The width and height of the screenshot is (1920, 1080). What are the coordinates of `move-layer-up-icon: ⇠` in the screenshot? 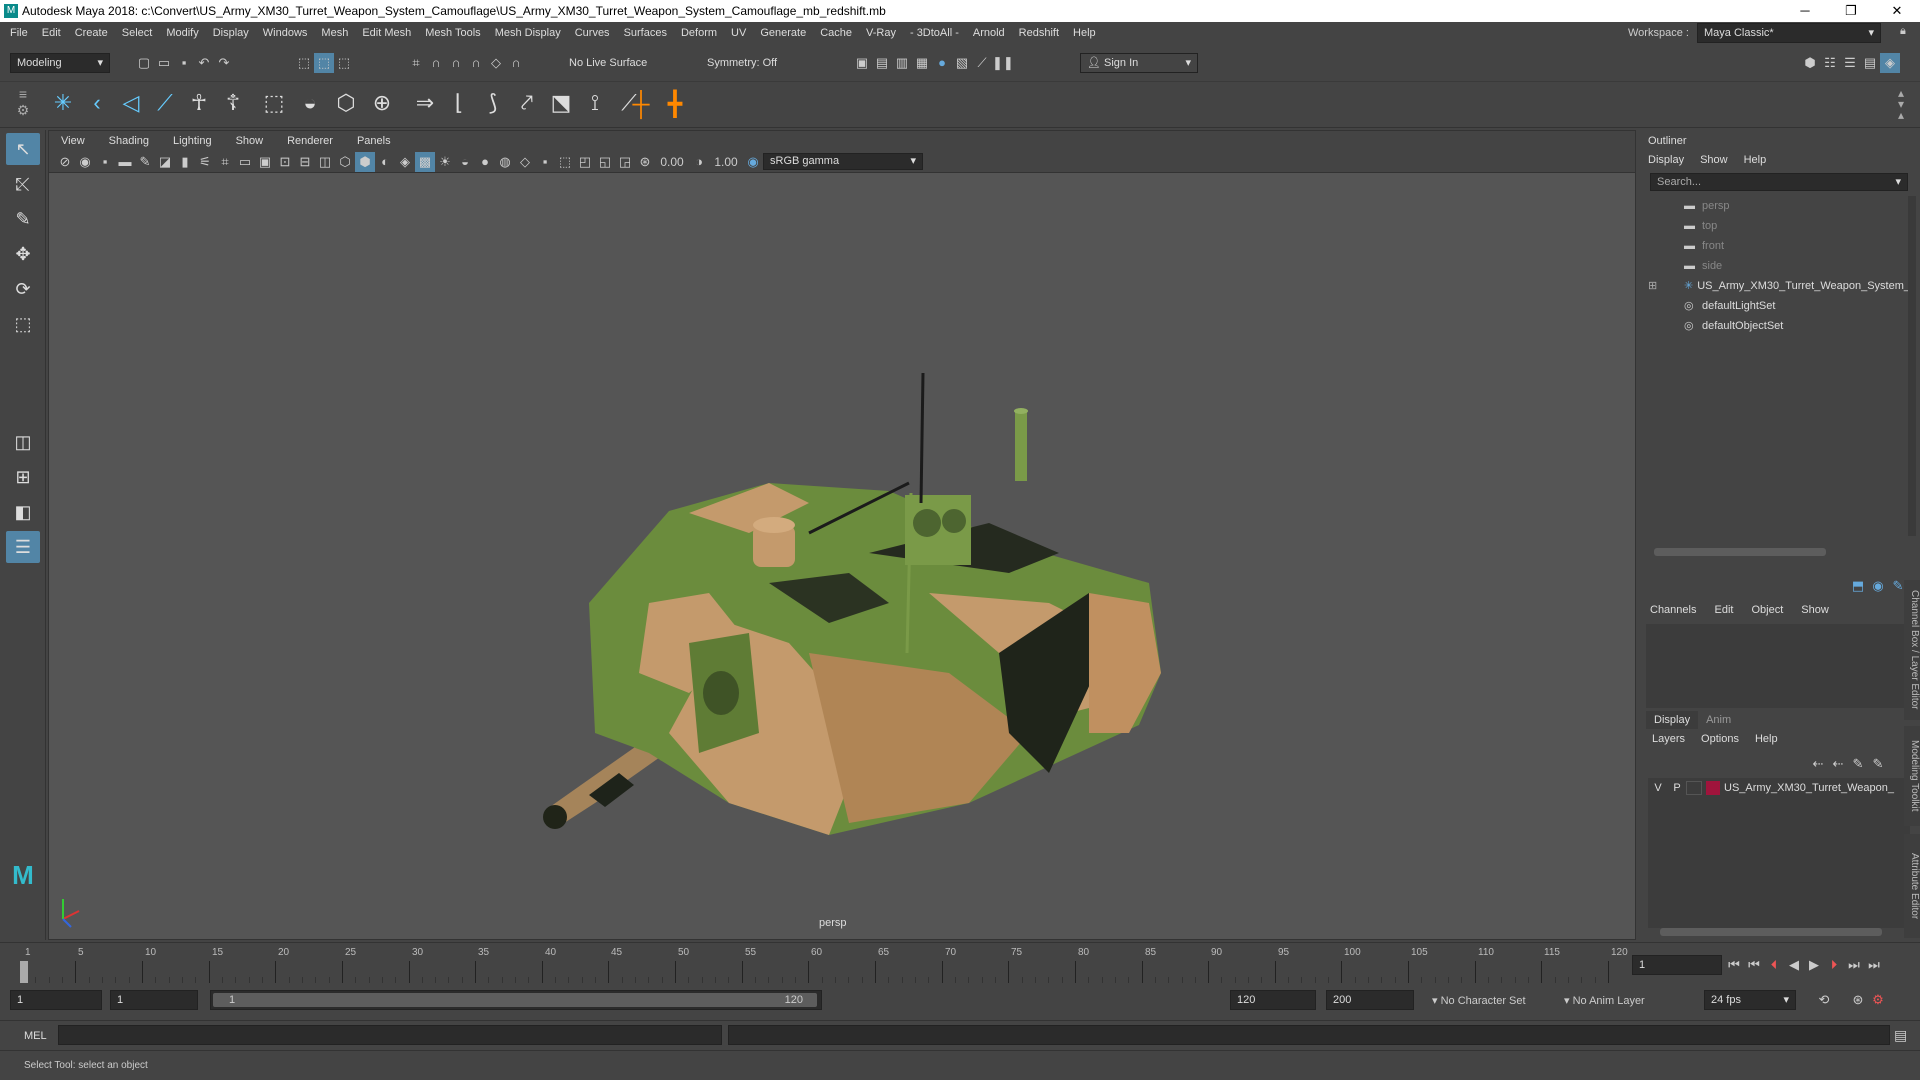 It's located at (1818, 764).